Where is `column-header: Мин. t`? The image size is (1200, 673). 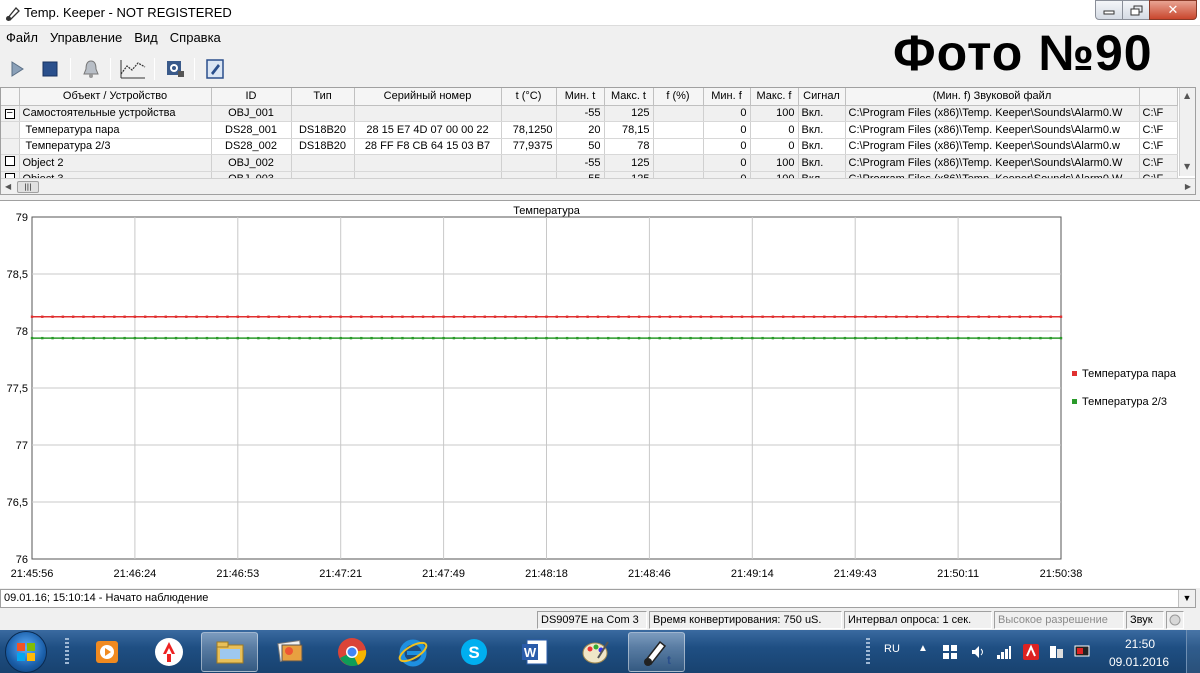
column-header: Мин. t is located at coordinates (580, 97).